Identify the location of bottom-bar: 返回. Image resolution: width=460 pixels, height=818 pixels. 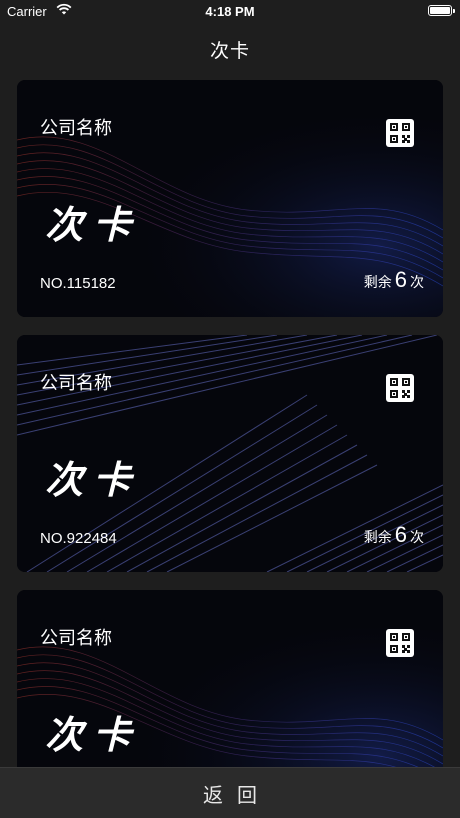
(230, 792).